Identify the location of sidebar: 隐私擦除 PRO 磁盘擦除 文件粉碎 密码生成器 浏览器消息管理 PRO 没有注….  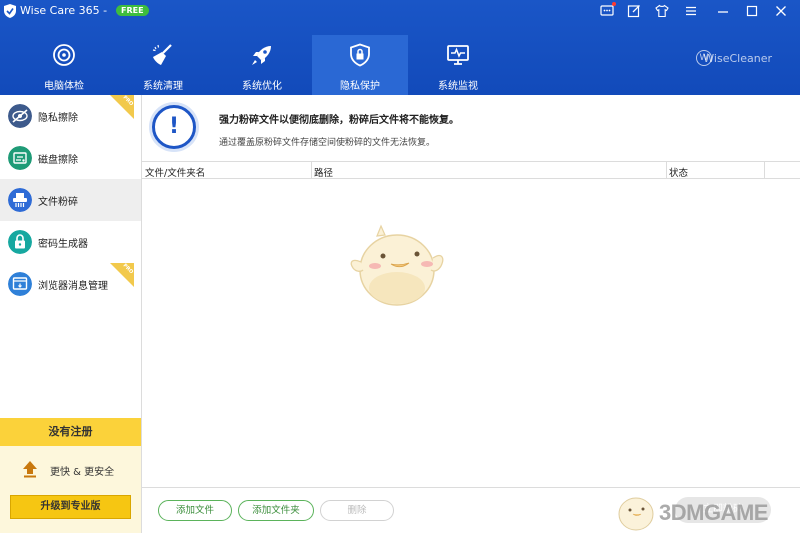
(71, 314).